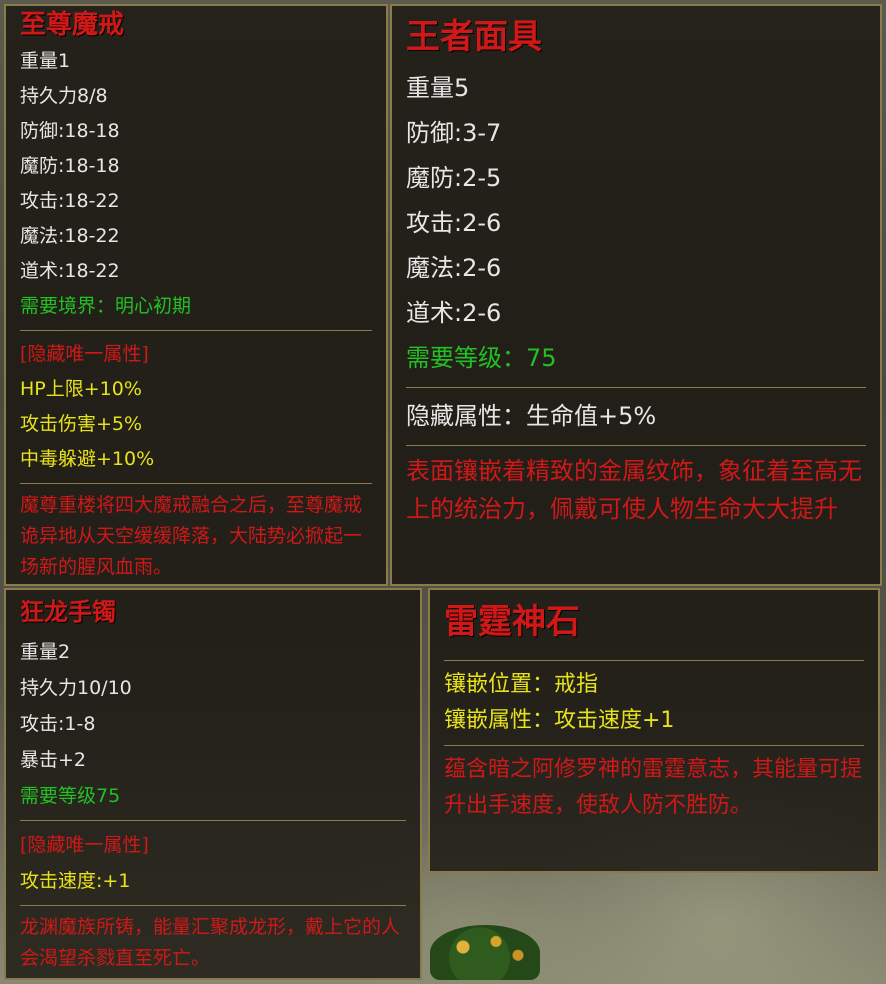 This screenshot has height=984, width=886. I want to click on requirement: 需要等级：75, so click(481, 358).